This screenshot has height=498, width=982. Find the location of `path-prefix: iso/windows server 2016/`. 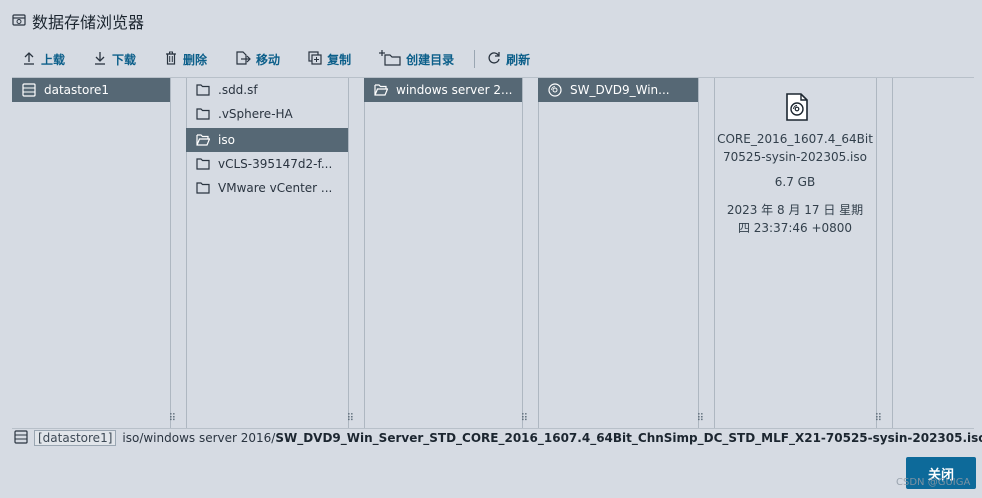

path-prefix: iso/windows server 2016/ is located at coordinates (199, 438).